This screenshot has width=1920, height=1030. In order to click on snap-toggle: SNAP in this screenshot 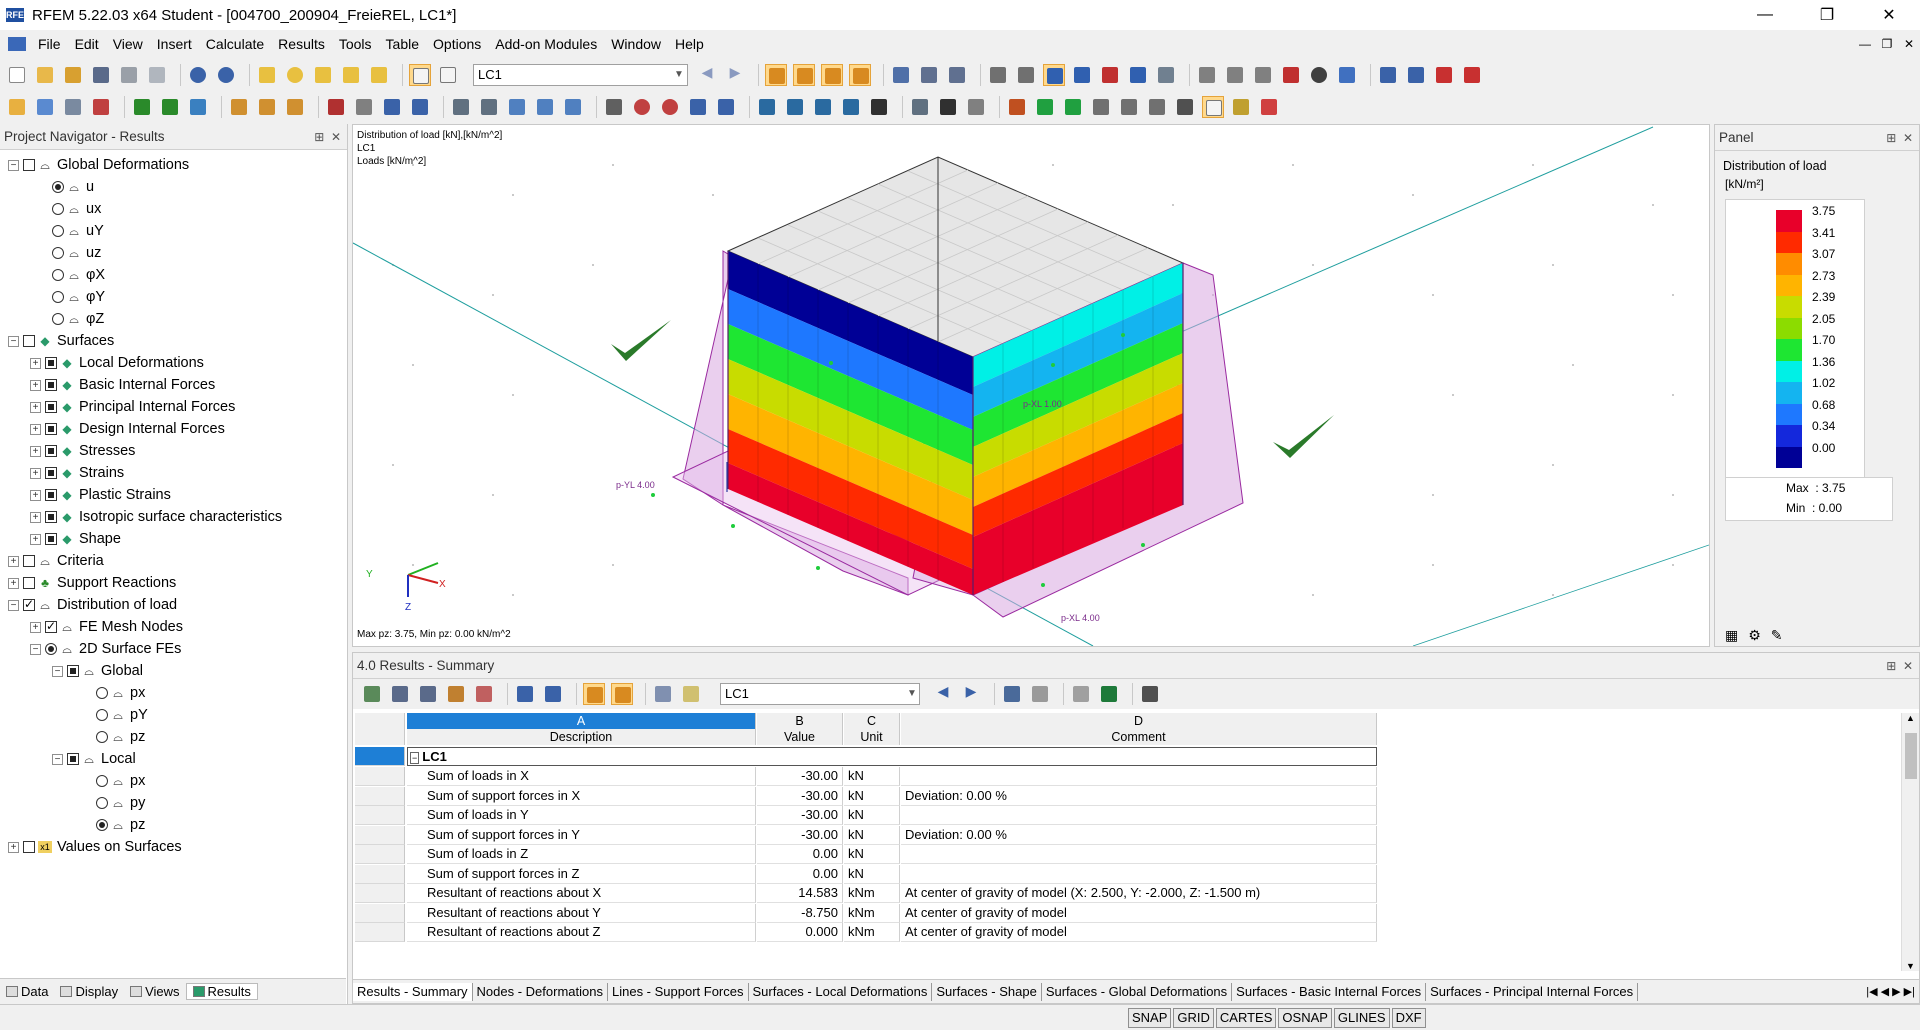, I will do `click(1149, 1018)`.